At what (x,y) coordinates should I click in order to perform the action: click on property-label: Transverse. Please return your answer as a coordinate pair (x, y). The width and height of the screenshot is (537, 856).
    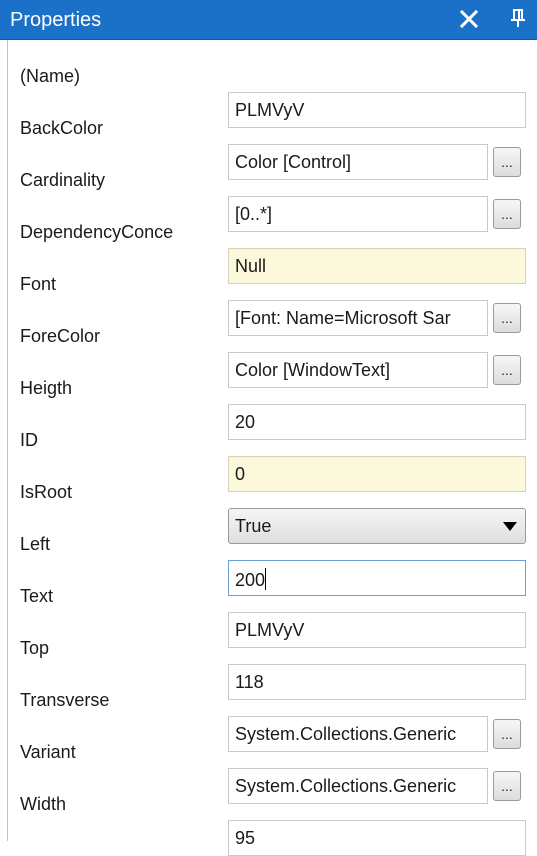
    Looking at the image, I should click on (65, 700).